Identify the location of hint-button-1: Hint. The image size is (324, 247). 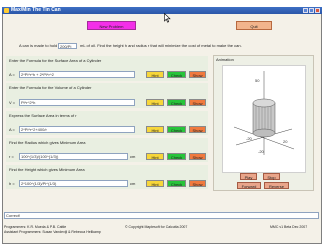
(155, 74).